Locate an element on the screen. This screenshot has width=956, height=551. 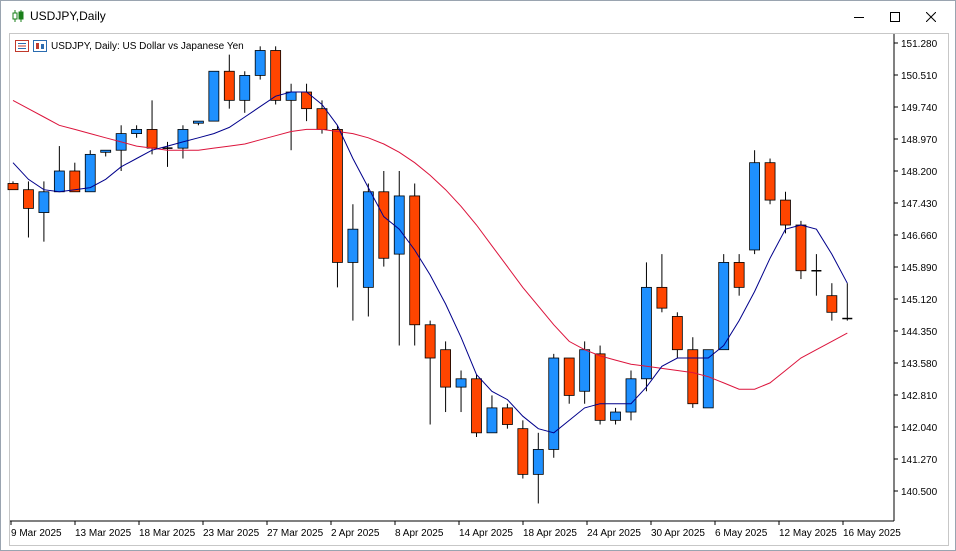
time-tick-label: 16 May 2025 is located at coordinates (872, 533).